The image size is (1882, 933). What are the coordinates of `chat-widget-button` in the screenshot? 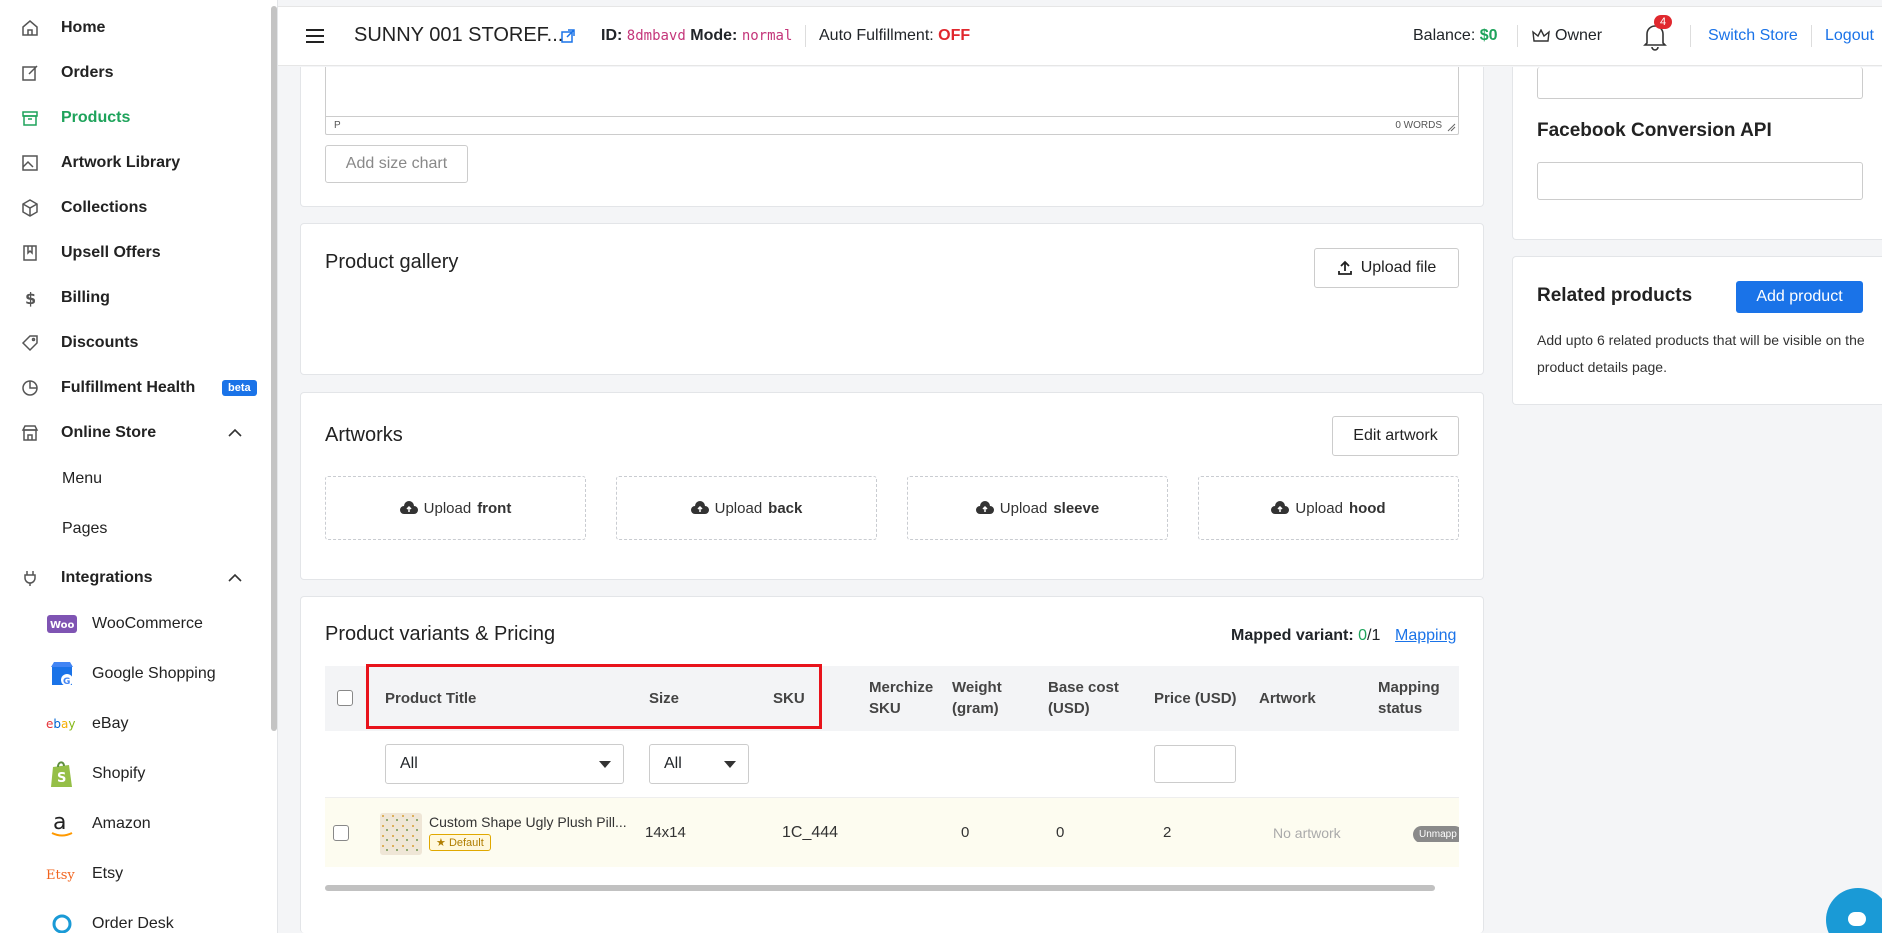 It's located at (1854, 910).